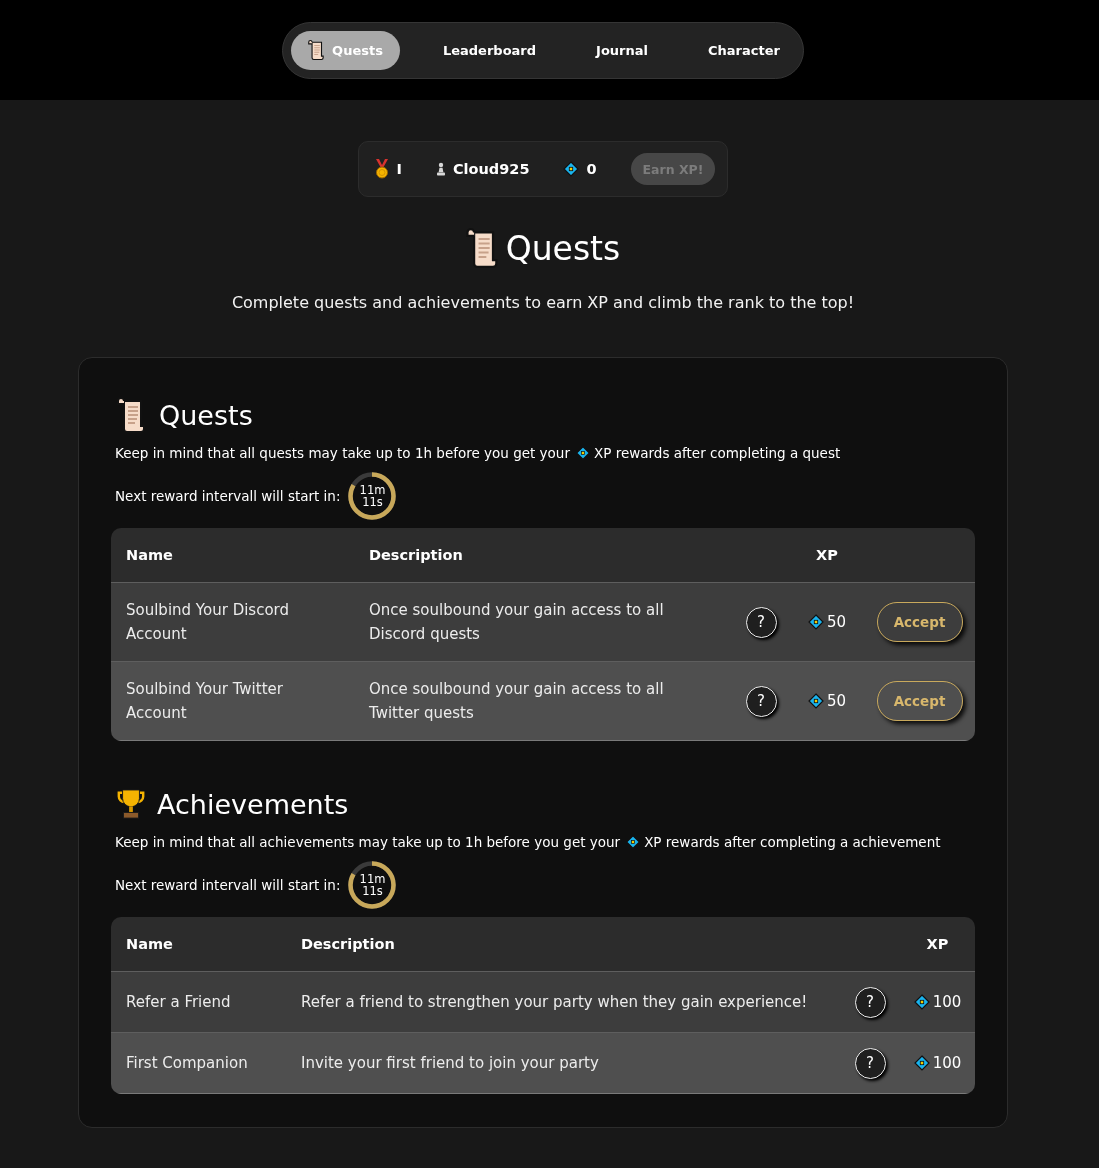 This screenshot has height=1168, width=1099. What do you see at coordinates (717, 453) in the screenshot?
I see `note-text: XP rewards after completing a quest` at bounding box center [717, 453].